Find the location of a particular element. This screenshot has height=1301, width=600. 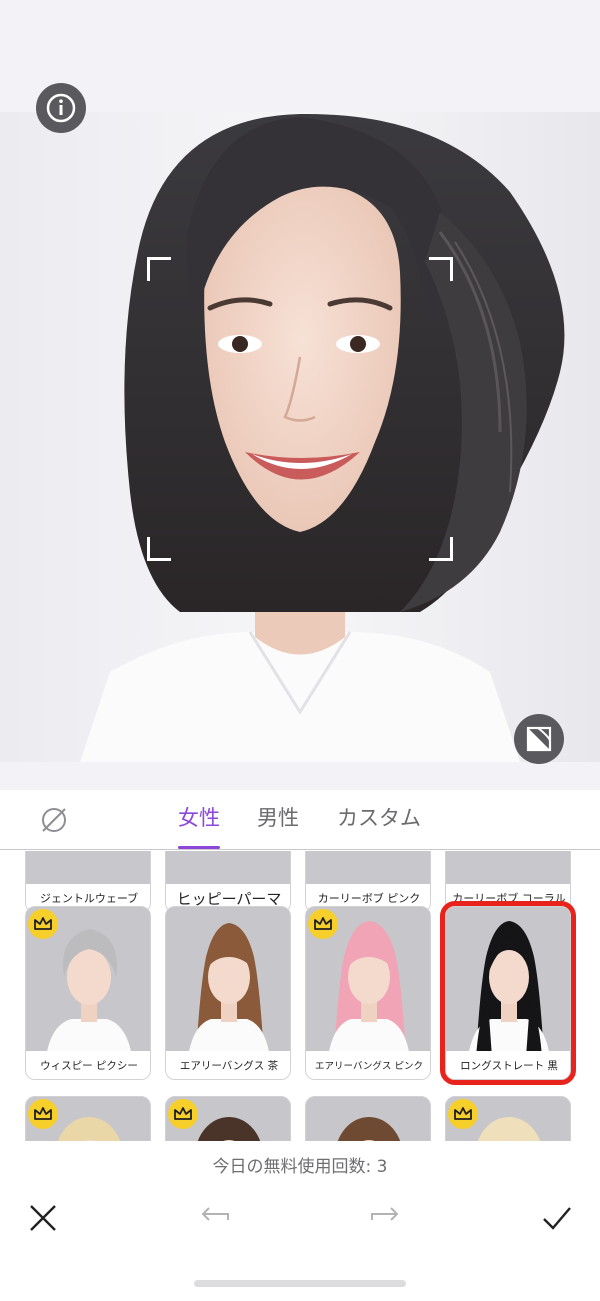

undo-arrow-icon is located at coordinates (215, 1214).